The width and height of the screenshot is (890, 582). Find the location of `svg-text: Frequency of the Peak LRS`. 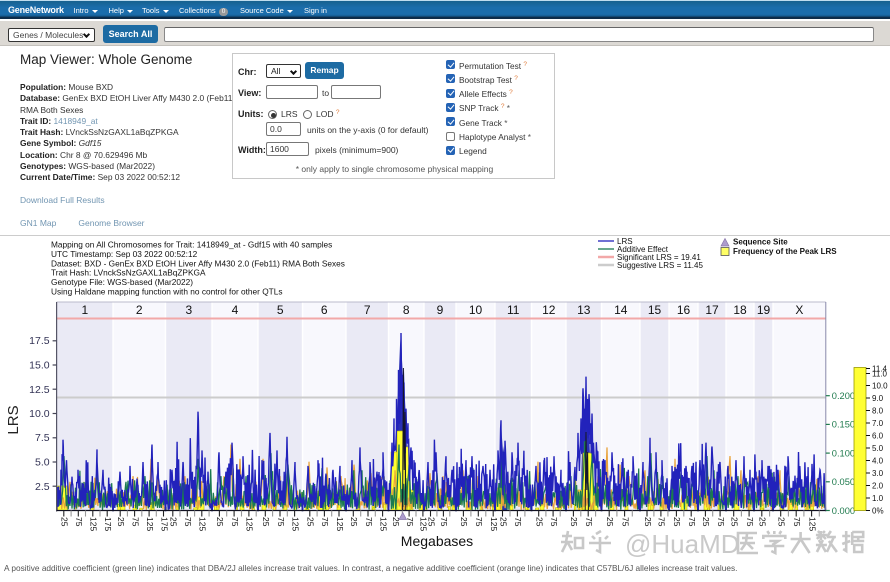

svg-text: Frequency of the Peak LRS is located at coordinates (785, 251).